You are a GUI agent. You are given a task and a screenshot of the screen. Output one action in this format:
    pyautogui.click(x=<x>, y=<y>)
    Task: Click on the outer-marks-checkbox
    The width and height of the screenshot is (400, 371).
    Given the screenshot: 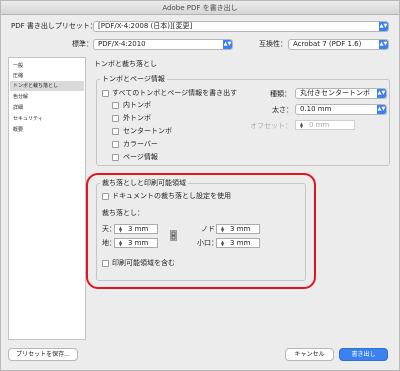 What is the action you would take?
    pyautogui.click(x=115, y=118)
    